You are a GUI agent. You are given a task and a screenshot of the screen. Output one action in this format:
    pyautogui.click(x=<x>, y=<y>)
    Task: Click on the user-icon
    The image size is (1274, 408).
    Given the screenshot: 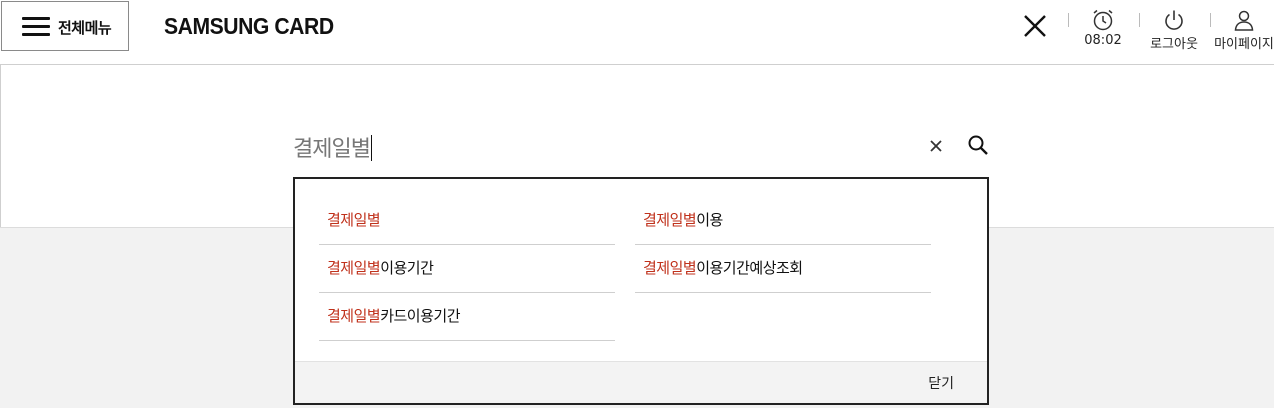 What is the action you would take?
    pyautogui.click(x=1244, y=20)
    